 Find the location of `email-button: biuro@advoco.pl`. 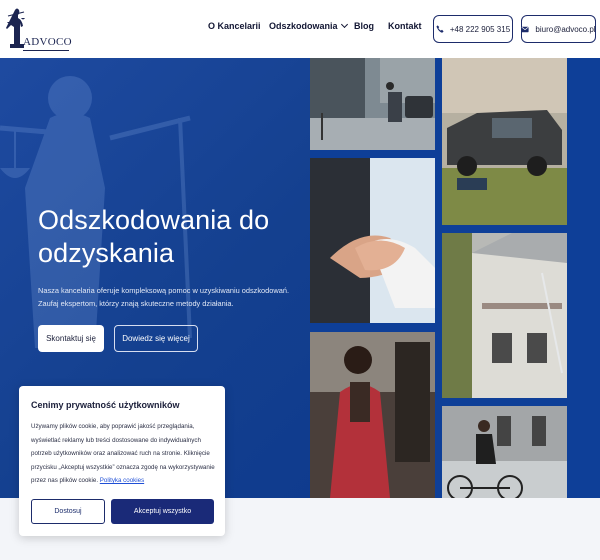

email-button: biuro@advoco.pl is located at coordinates (558, 29).